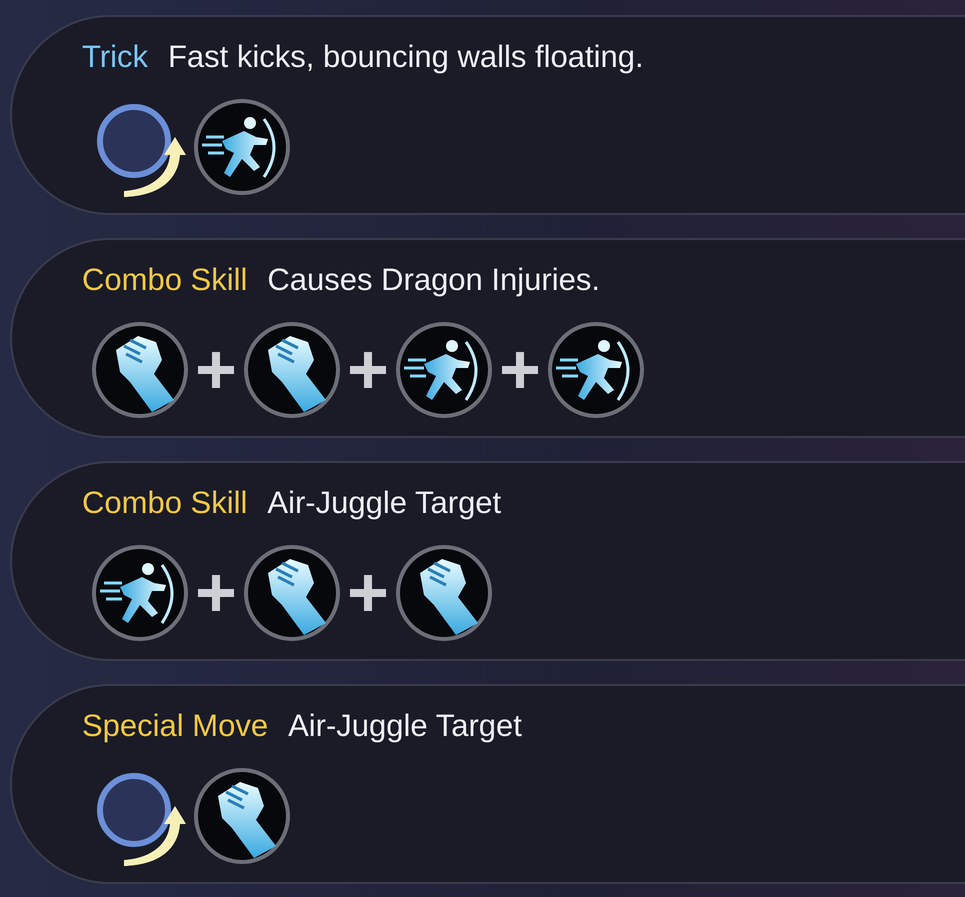 This screenshot has width=965, height=897. What do you see at coordinates (406, 57) in the screenshot?
I see `move-description: Fast kicks, bouncing walls floating.` at bounding box center [406, 57].